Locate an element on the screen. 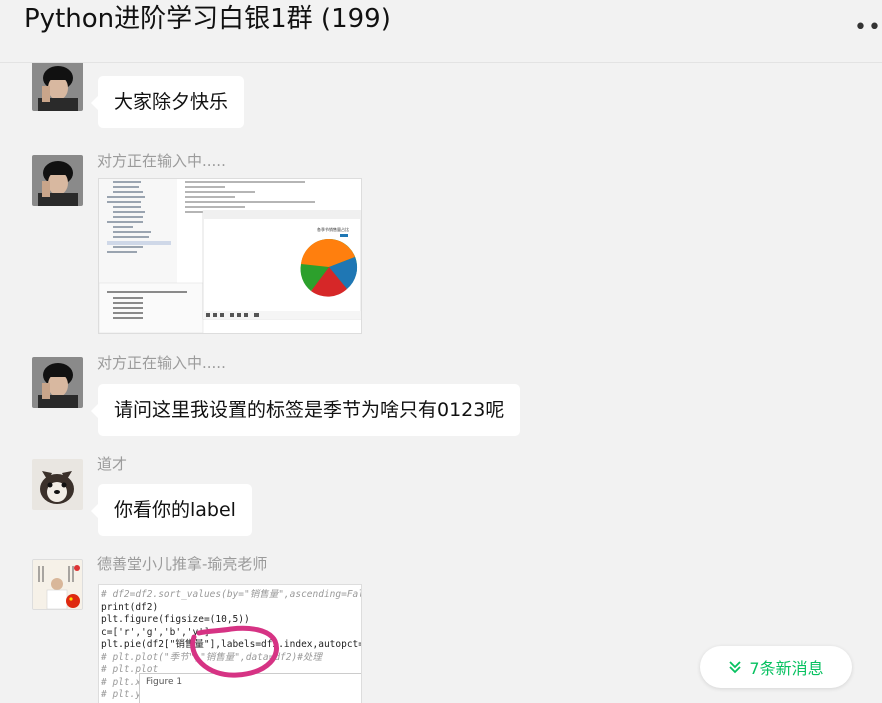 The width and height of the screenshot is (882, 703). message-item: 道才 你看你的label is located at coordinates (447, 498).